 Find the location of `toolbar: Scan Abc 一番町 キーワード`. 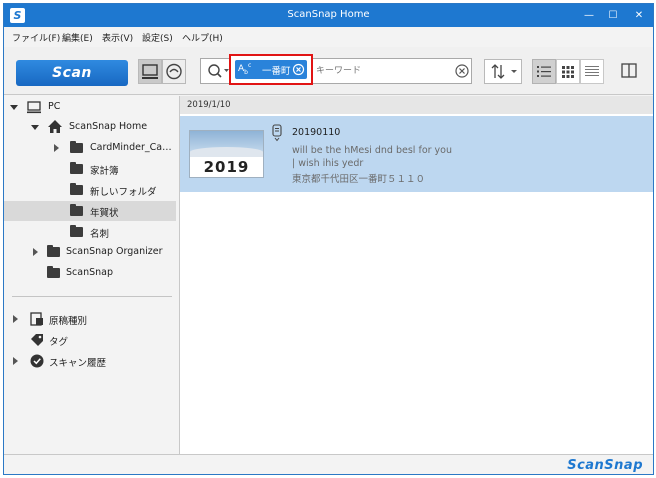

toolbar: Scan Abc 一番町 キーワード is located at coordinates (328, 71).